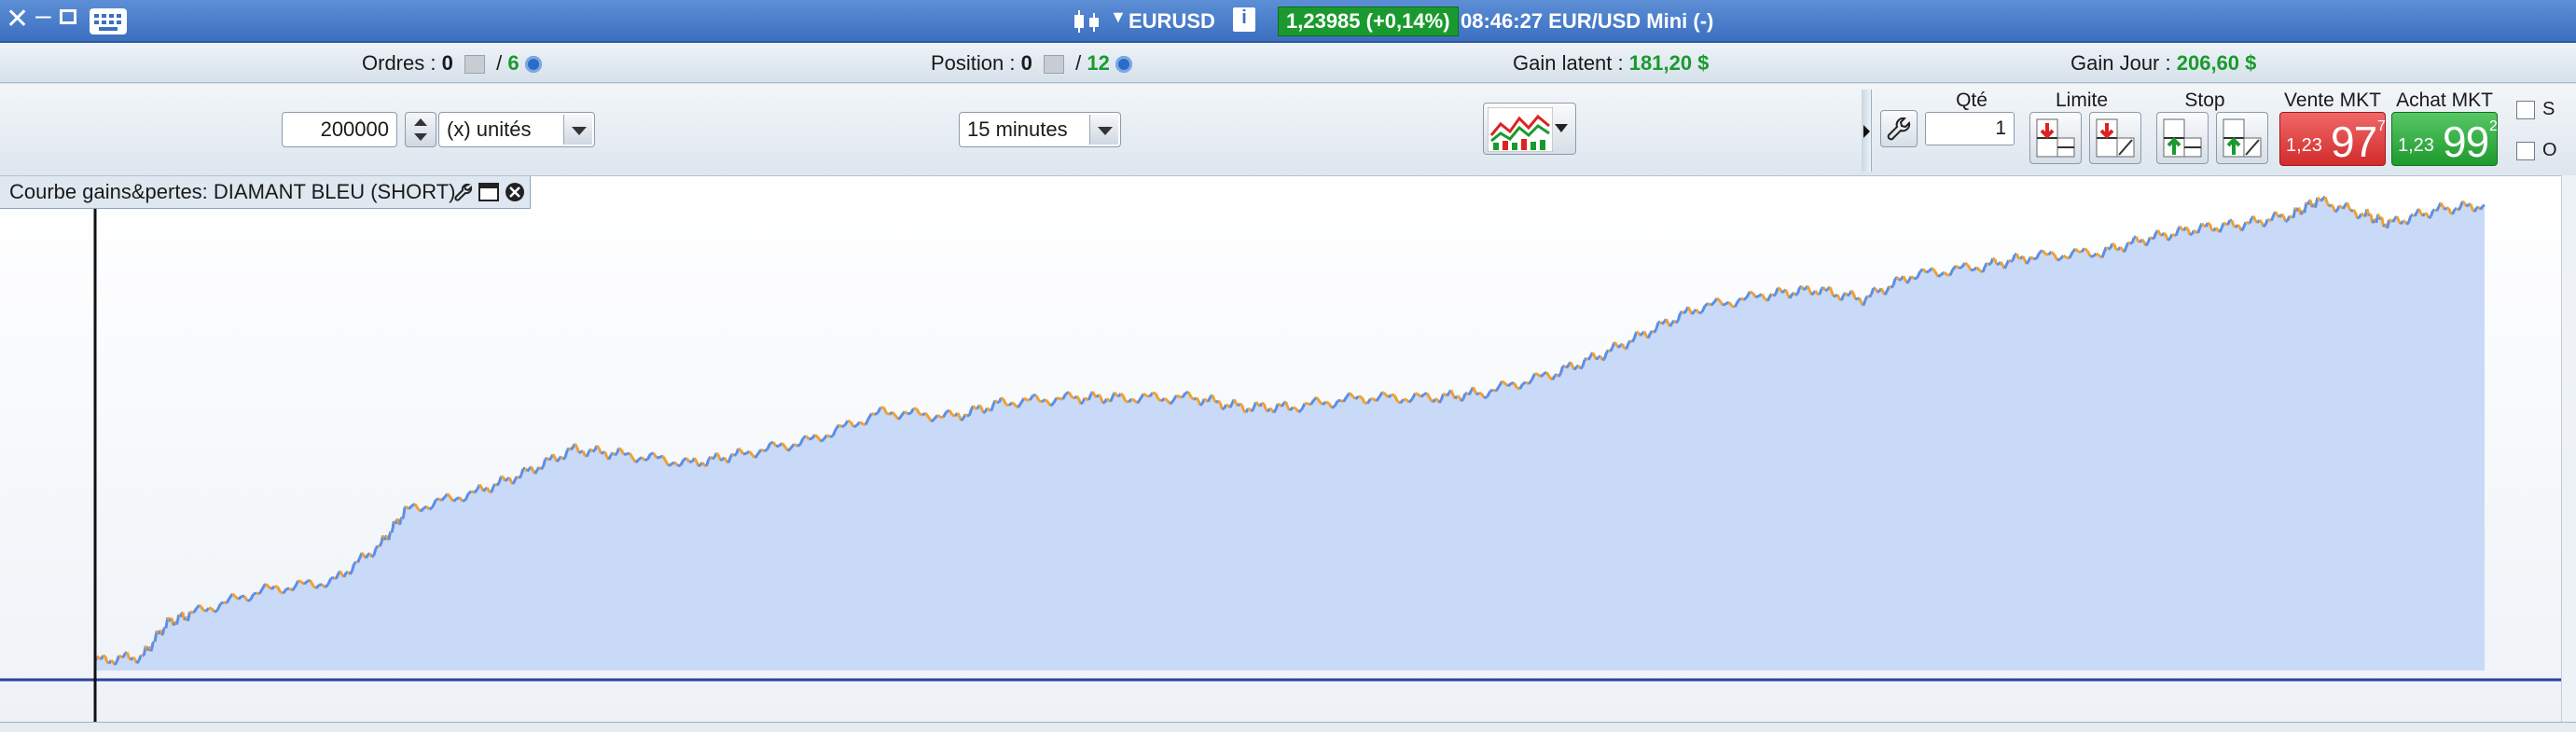 This screenshot has width=2576, height=732. I want to click on maximize-icon, so click(68, 16).